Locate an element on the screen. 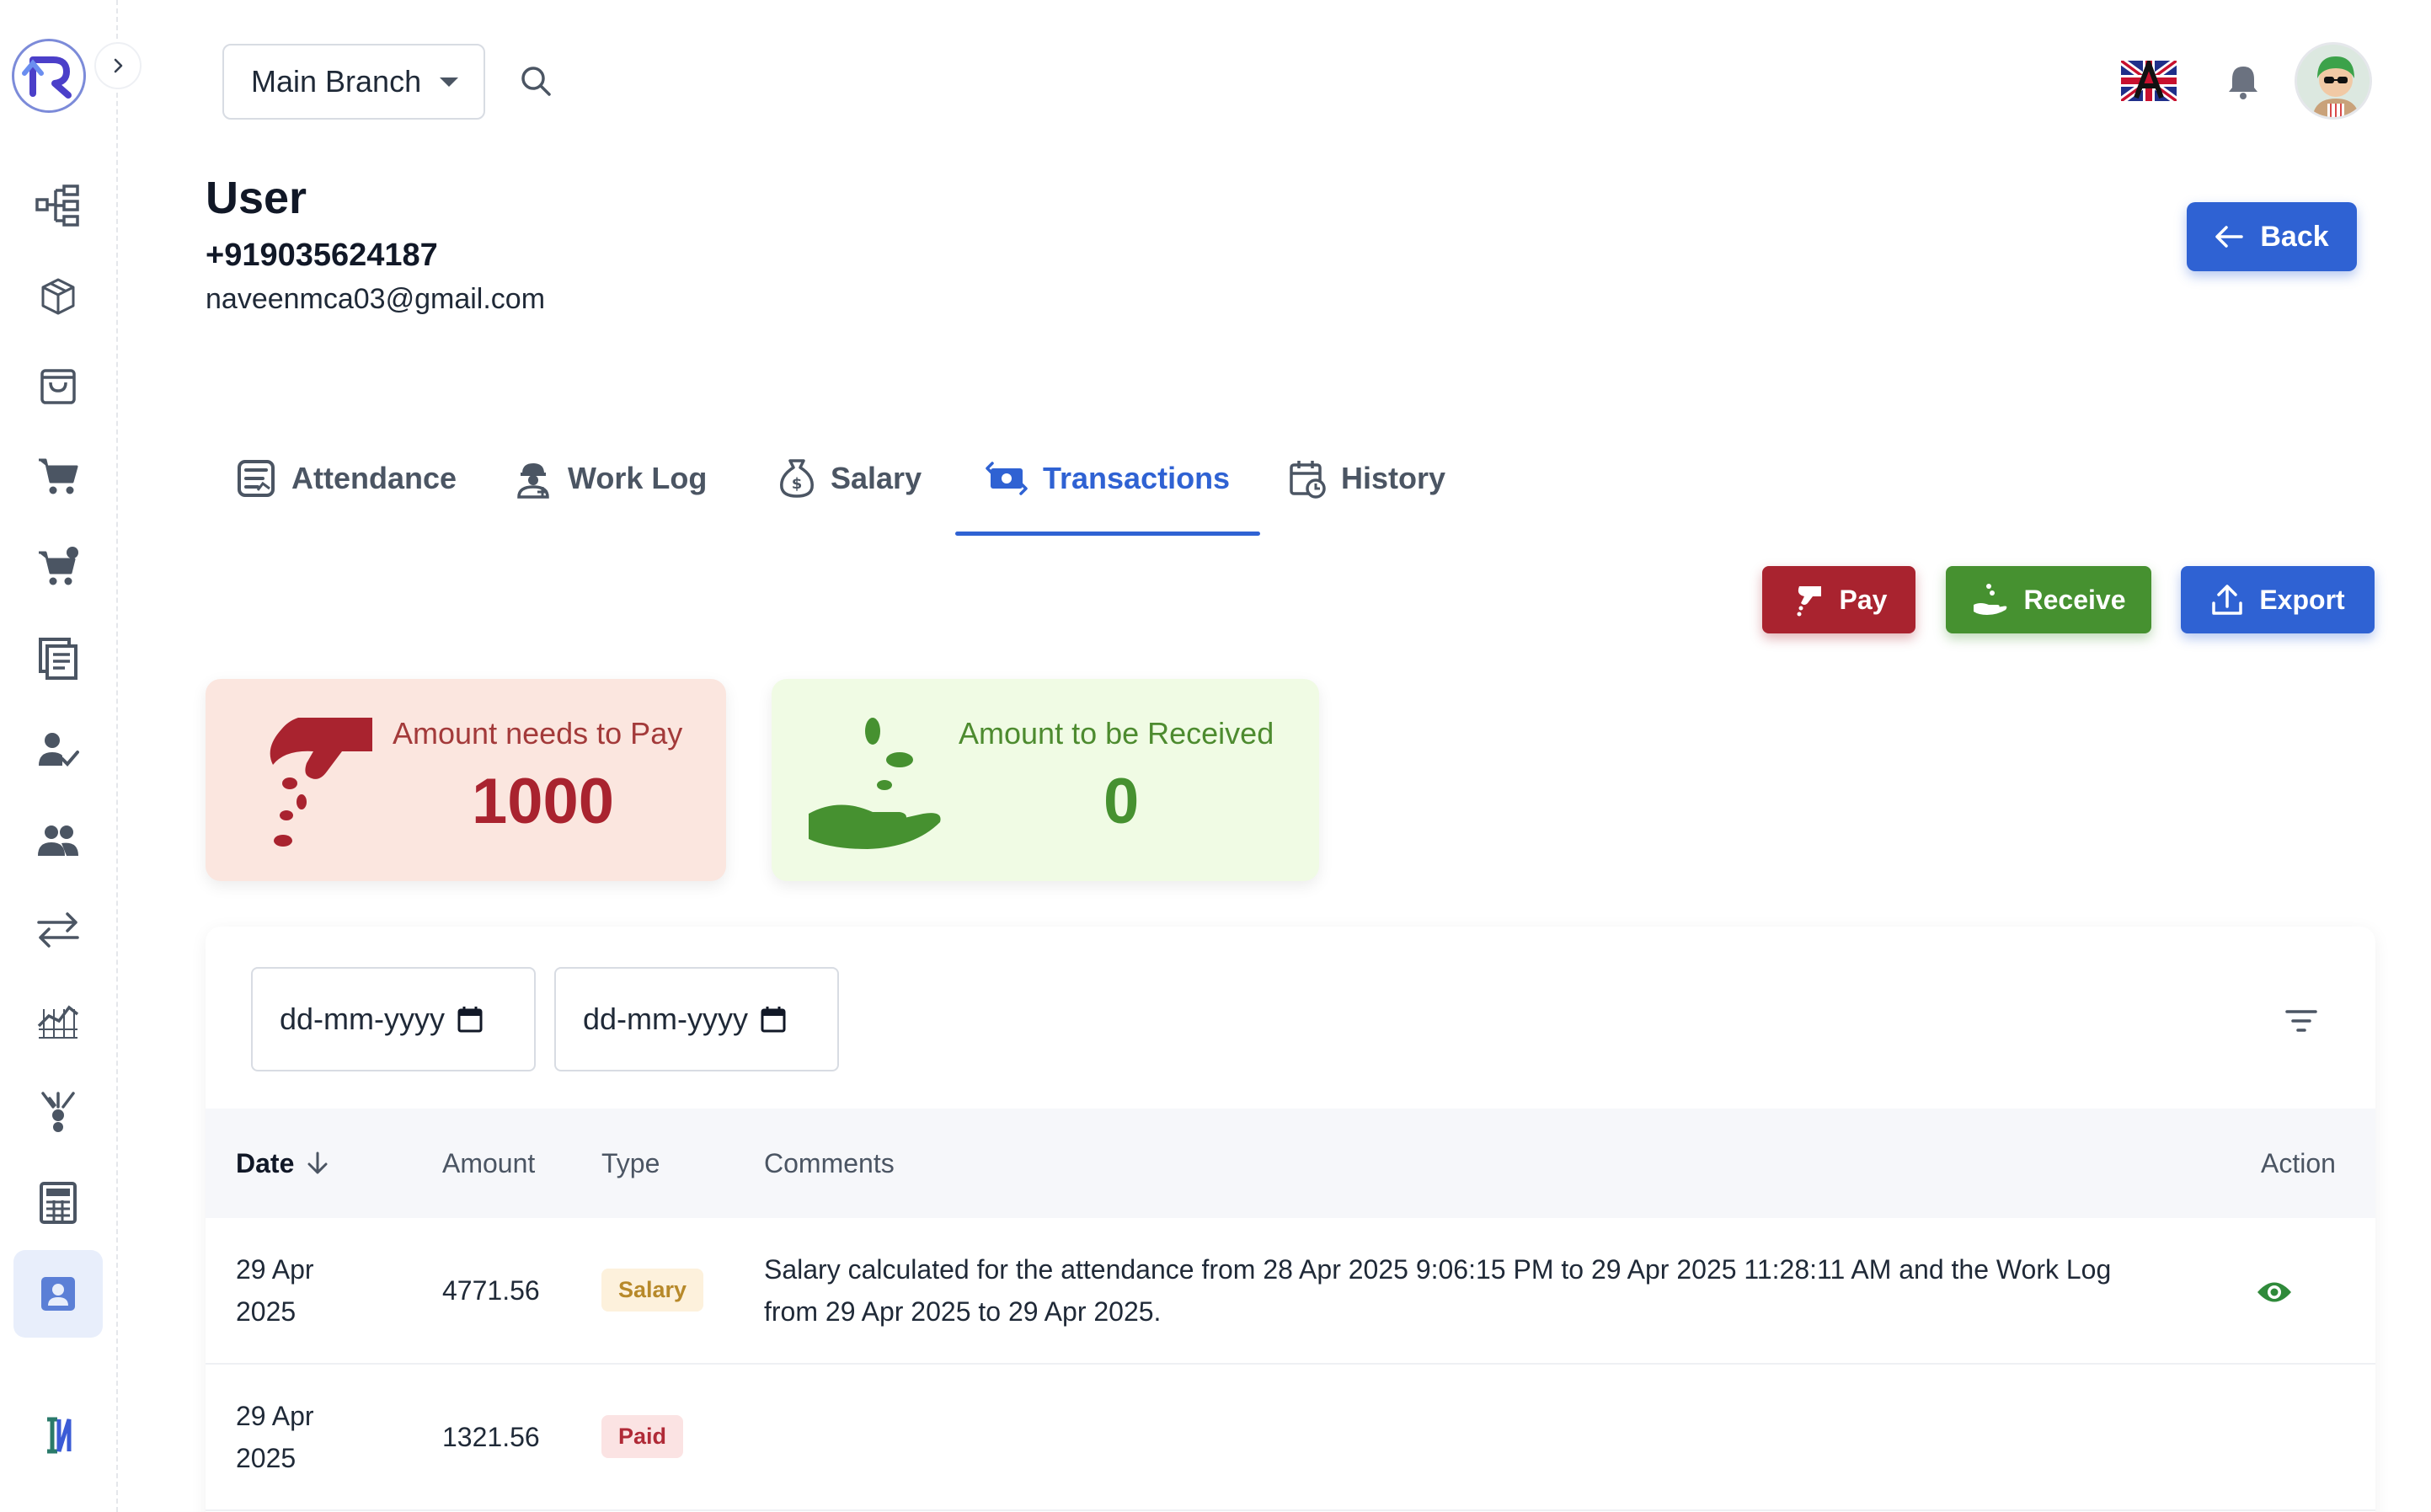 The image size is (2431, 1512). sidebar-item-users is located at coordinates (58, 840).